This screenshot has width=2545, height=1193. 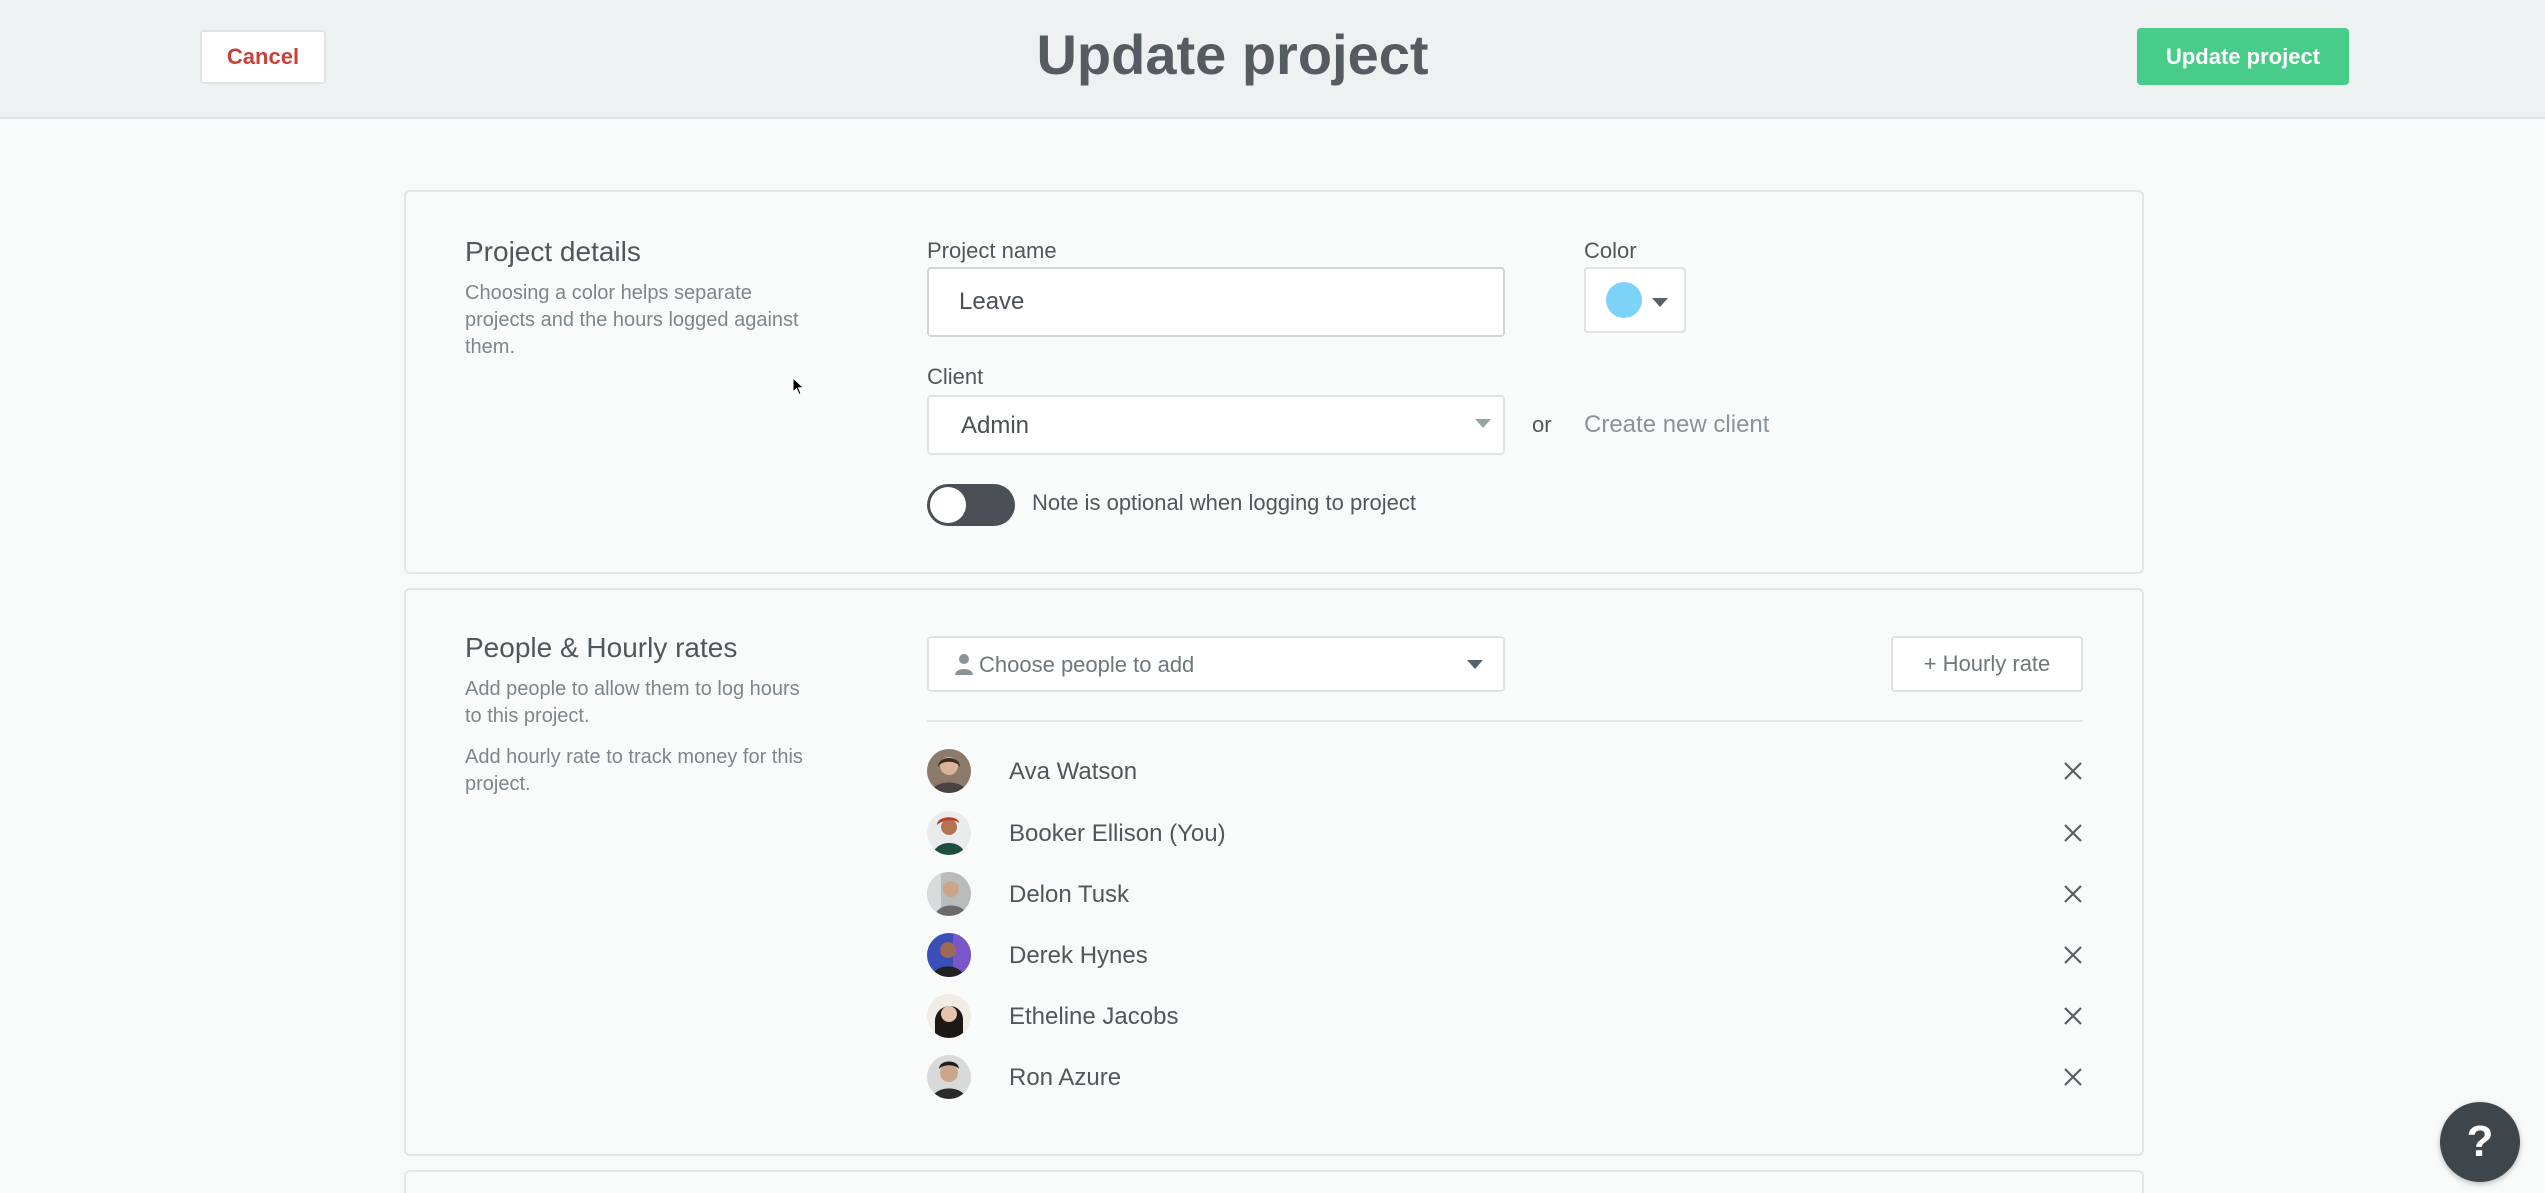 What do you see at coordinates (1117, 833) in the screenshot?
I see `member-name: Booker Ellison (You)` at bounding box center [1117, 833].